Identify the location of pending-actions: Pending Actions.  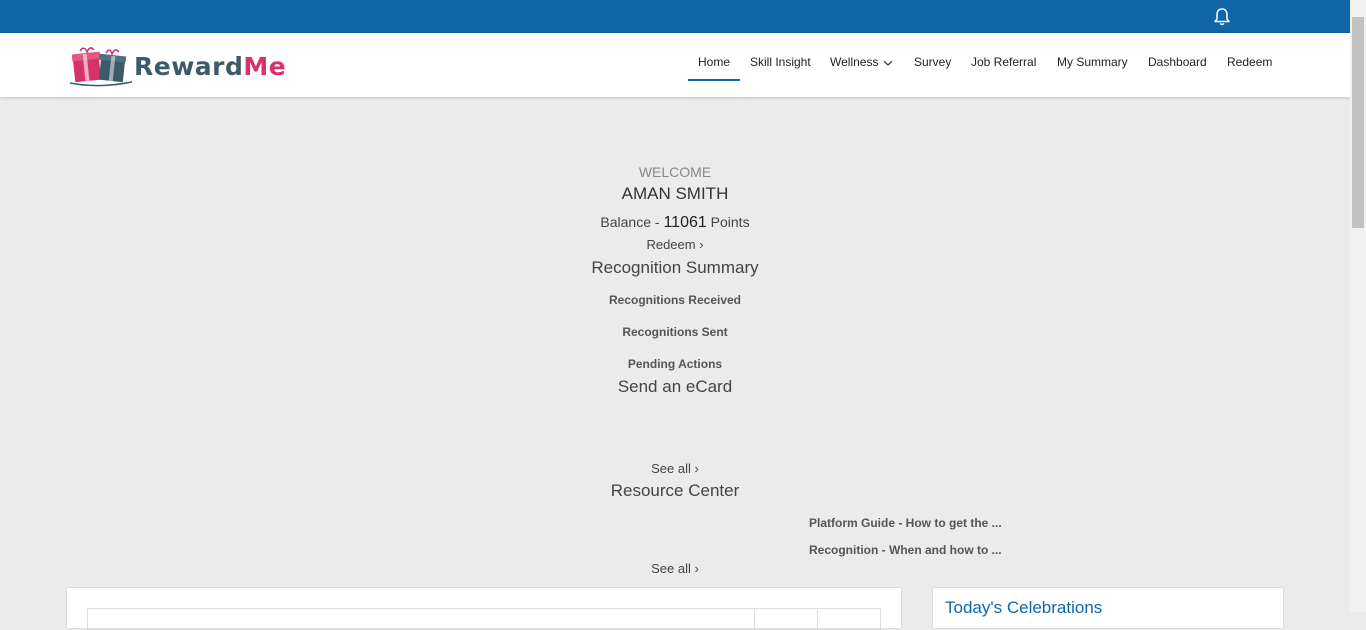
(675, 364).